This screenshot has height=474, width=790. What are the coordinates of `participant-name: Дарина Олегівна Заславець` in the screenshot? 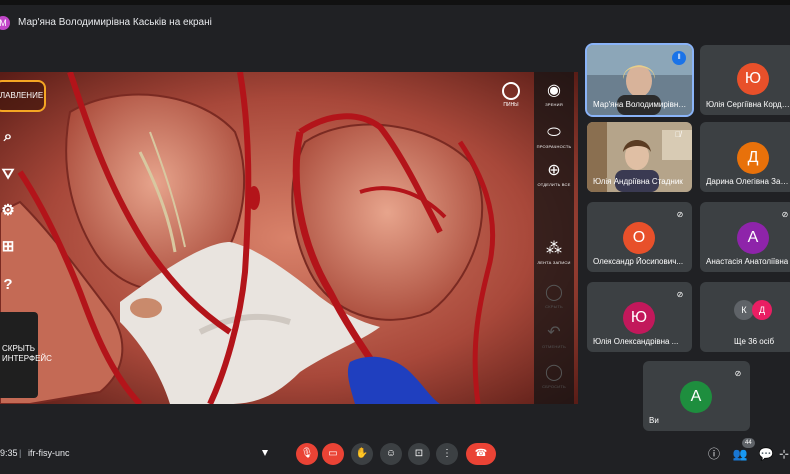 It's located at (748, 181).